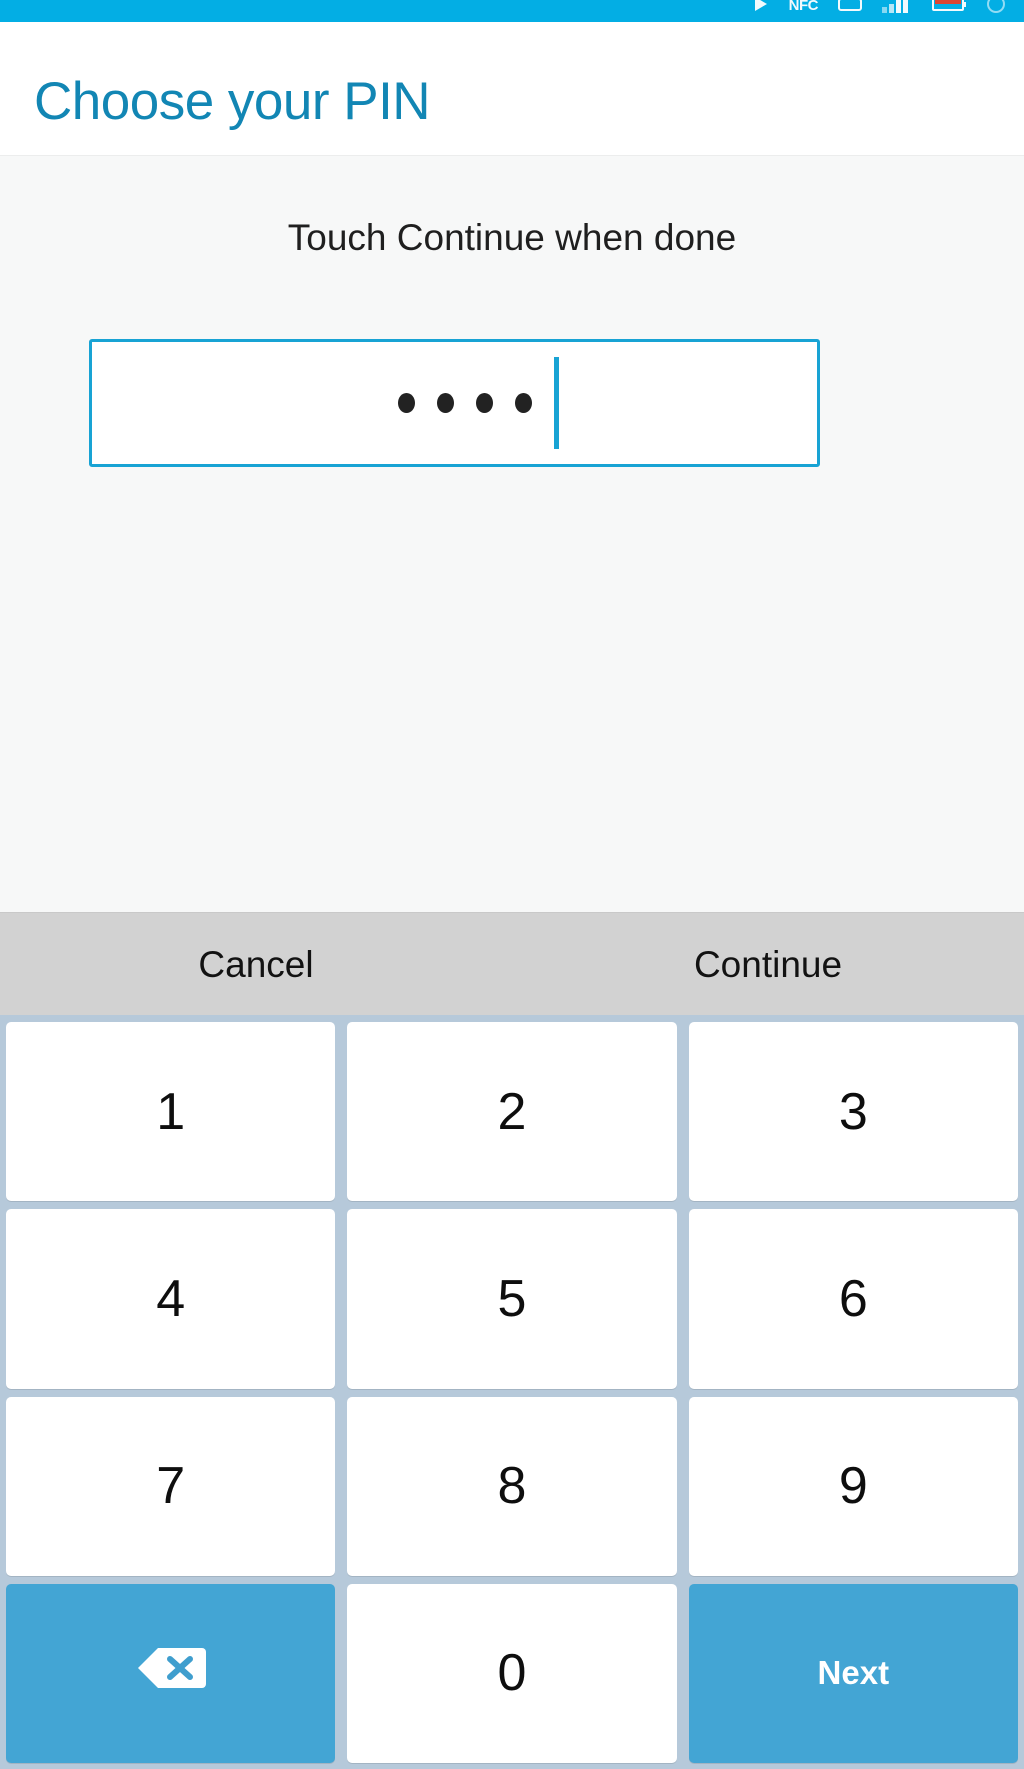  I want to click on keypad-row: 4 5 6, so click(512, 1299).